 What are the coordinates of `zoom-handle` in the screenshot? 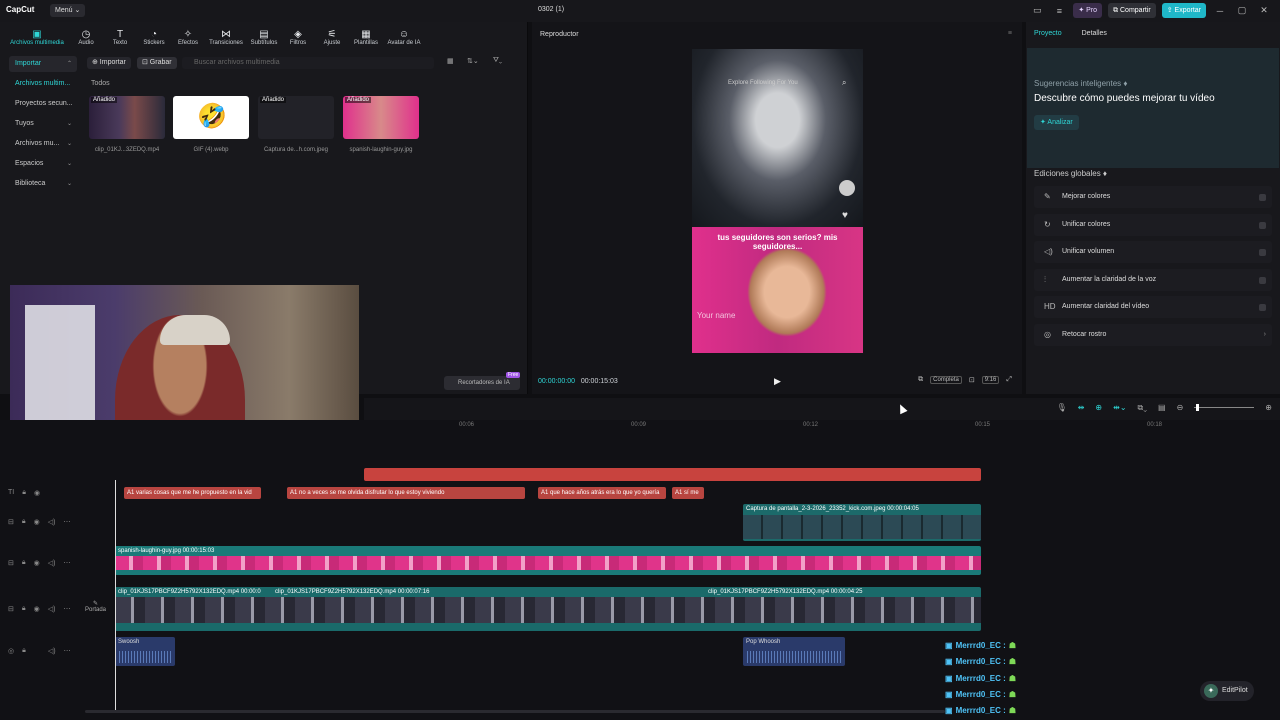 It's located at (1198, 407).